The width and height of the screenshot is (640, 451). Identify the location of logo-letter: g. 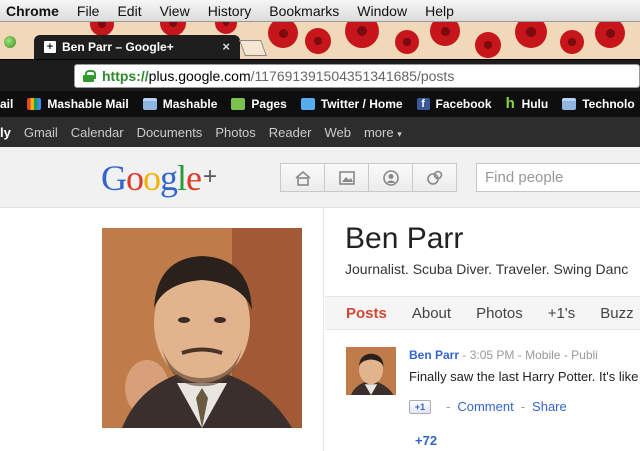
(169, 178).